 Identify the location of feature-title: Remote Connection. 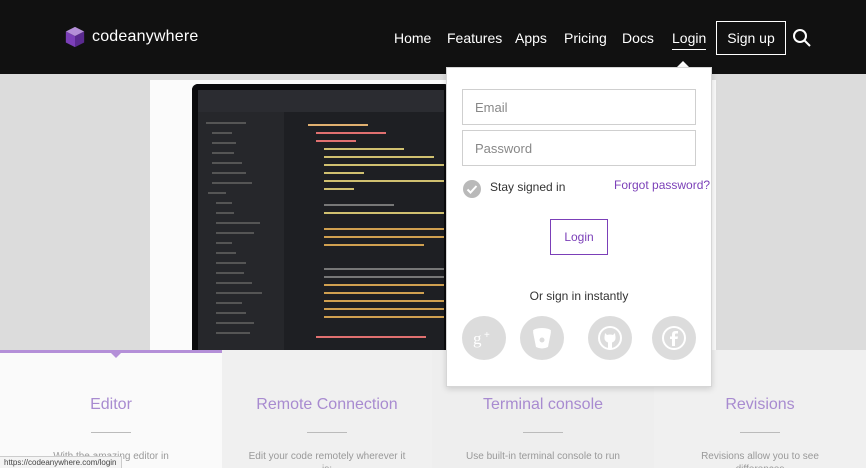
(327, 404).